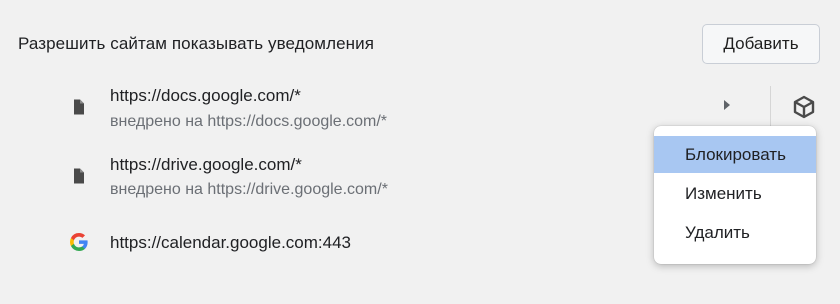 The height and width of the screenshot is (304, 840). Describe the element at coordinates (770, 106) in the screenshot. I see `vertical-divider` at that location.